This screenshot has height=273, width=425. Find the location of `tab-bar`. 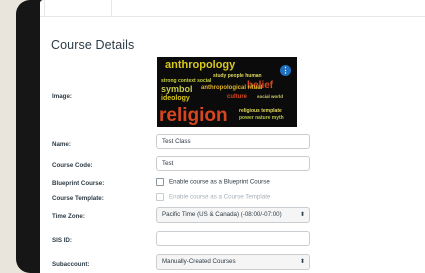

tab-bar is located at coordinates (232, 8).